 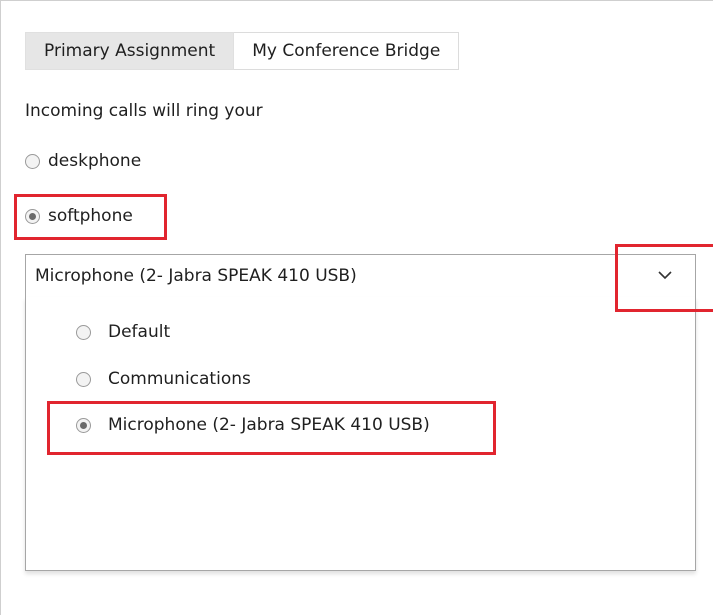 I want to click on microphone-option-default: Default, so click(x=123, y=332).